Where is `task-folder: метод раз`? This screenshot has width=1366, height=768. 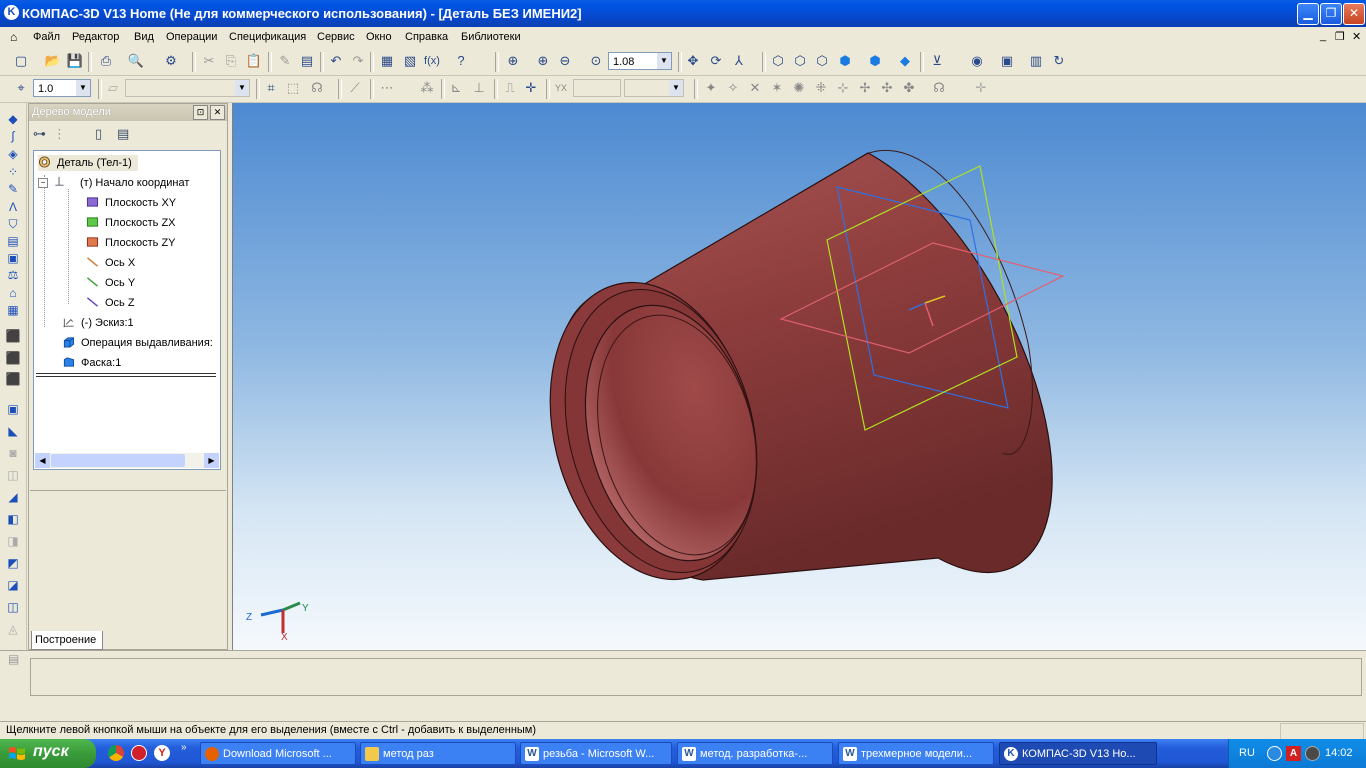
task-folder: метод раз is located at coordinates (438, 753).